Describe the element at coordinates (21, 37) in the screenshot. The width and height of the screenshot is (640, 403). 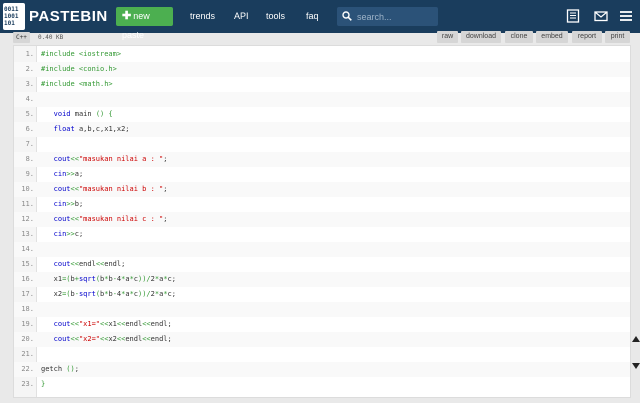
I see `language-badge: C++` at that location.